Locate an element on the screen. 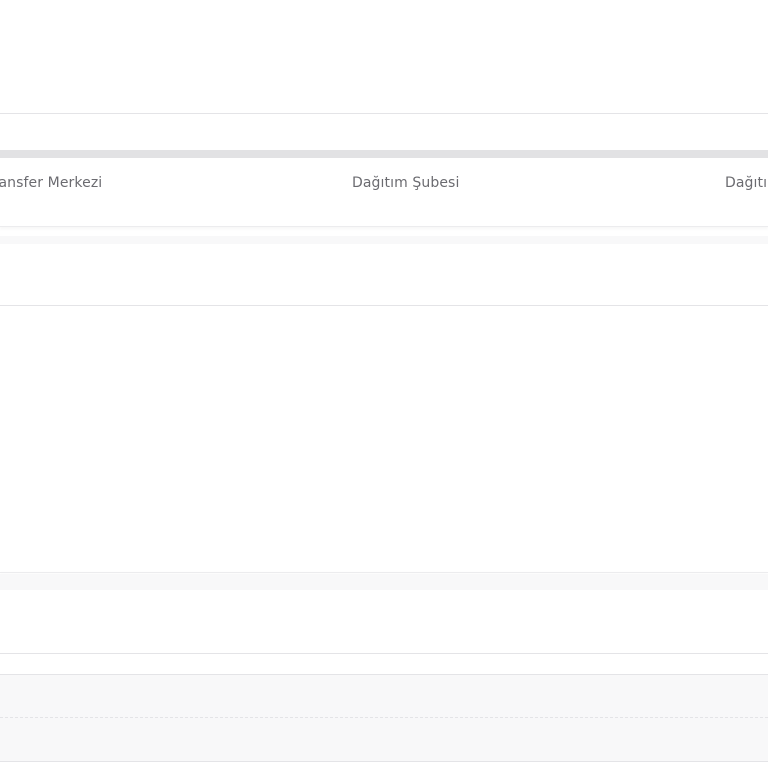 The height and width of the screenshot is (768, 768). list-bottom-divider is located at coordinates (384, 761).